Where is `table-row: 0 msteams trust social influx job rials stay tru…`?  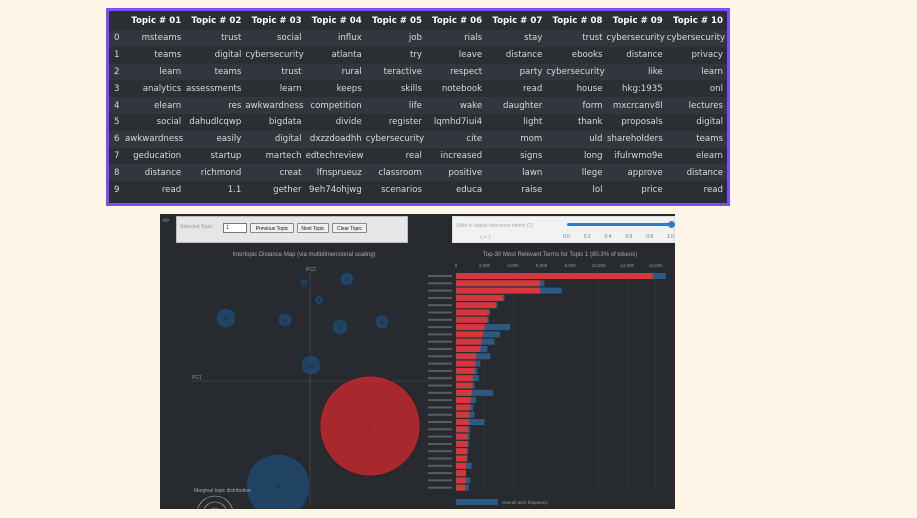 table-row: 0 msteams trust social influx job rials stay tru… is located at coordinates (418, 38).